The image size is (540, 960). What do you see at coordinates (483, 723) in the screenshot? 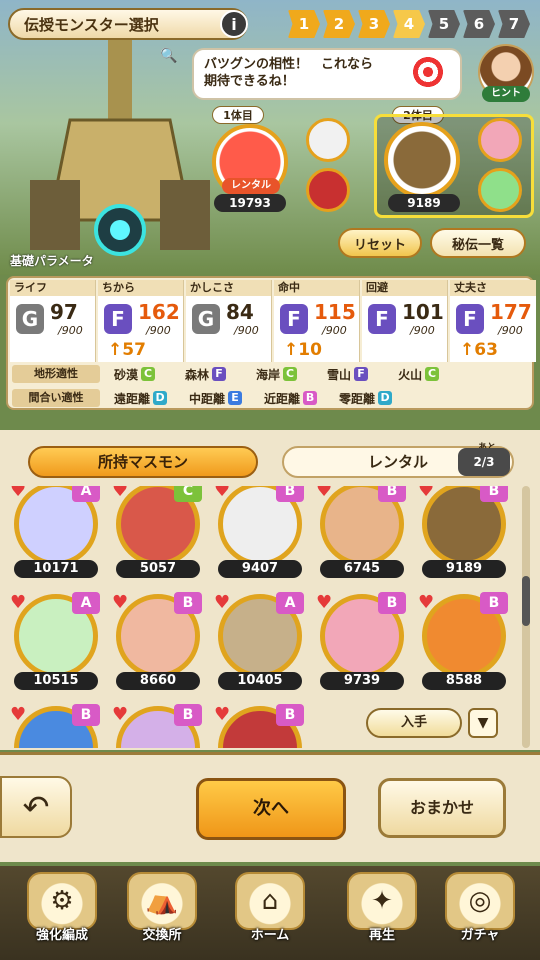
I see `sort-dropdown-button: ▼` at bounding box center [483, 723].